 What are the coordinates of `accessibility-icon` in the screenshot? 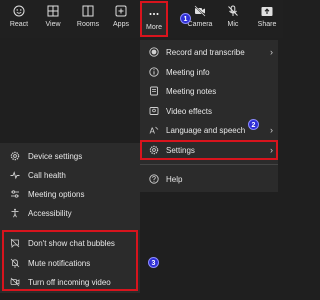 It's located at (15, 213).